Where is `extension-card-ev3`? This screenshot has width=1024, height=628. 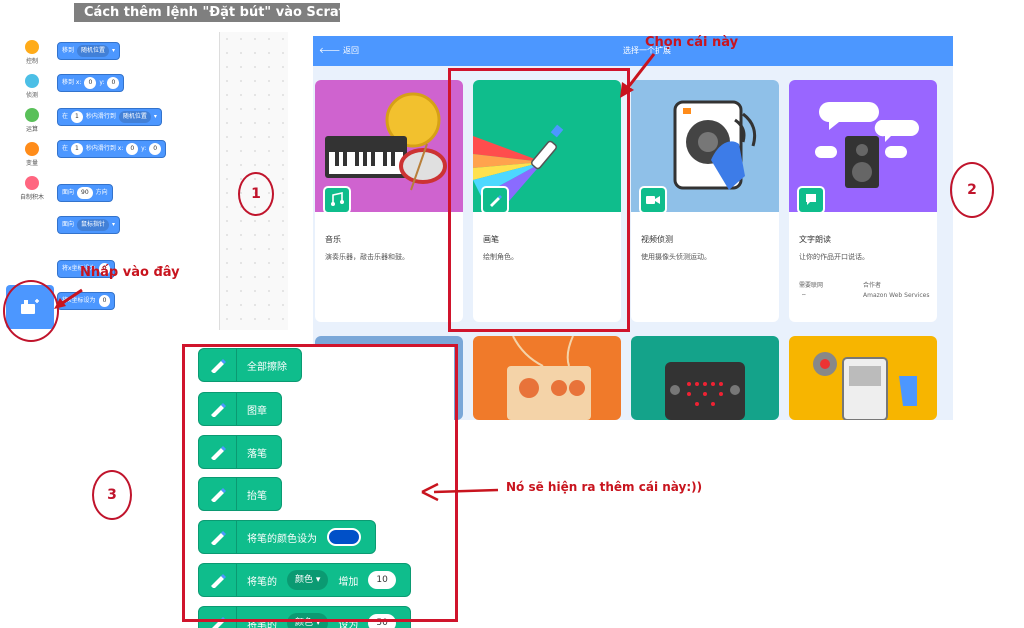
extension-card-ev3 is located at coordinates (863, 378).